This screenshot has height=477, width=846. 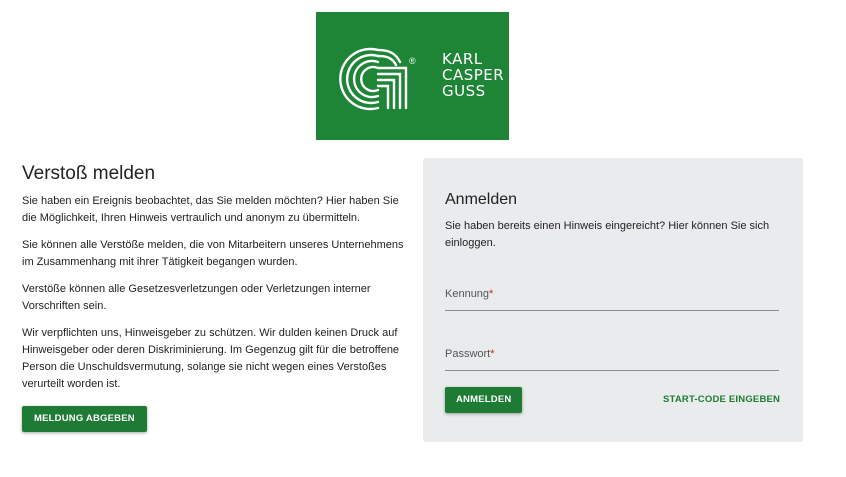 What do you see at coordinates (470, 354) in the screenshot?
I see `password-field-label: Passwort*` at bounding box center [470, 354].